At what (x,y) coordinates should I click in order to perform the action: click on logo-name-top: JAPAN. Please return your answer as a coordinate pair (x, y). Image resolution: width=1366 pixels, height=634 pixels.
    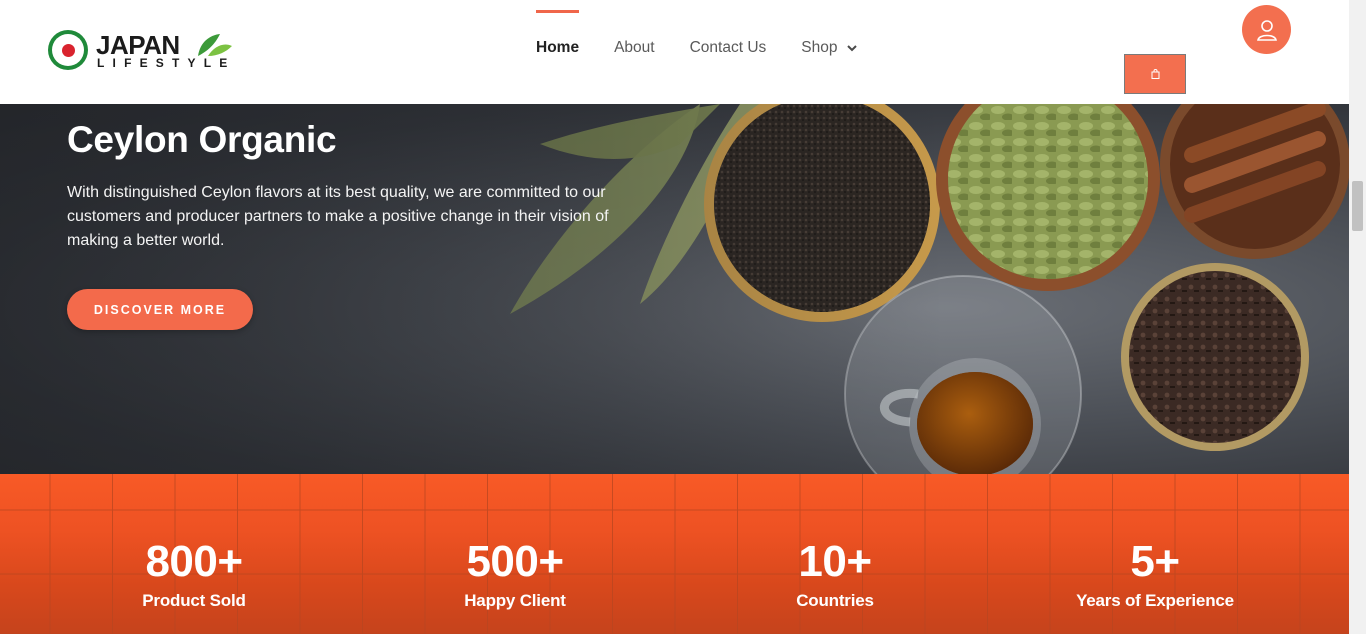
    Looking at the image, I should click on (138, 45).